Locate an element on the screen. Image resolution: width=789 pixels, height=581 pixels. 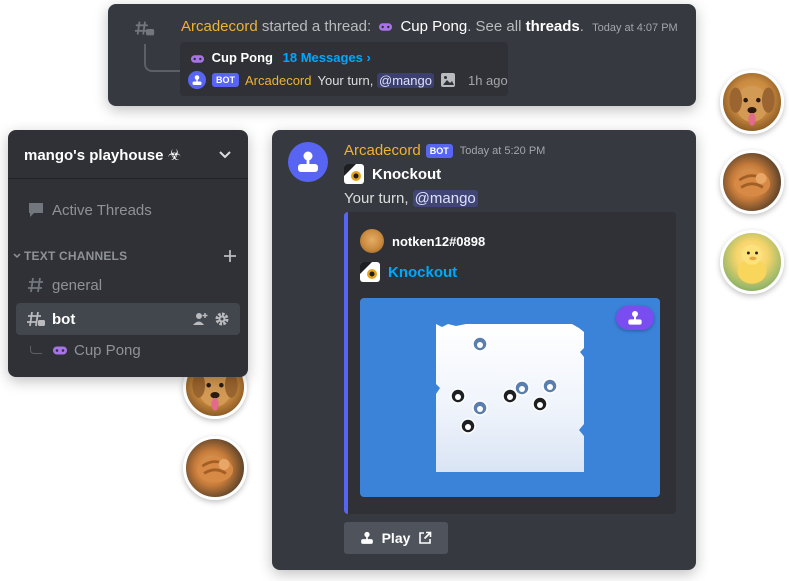
category-text-channels: TEXT CHANNELS is located at coordinates (128, 256).